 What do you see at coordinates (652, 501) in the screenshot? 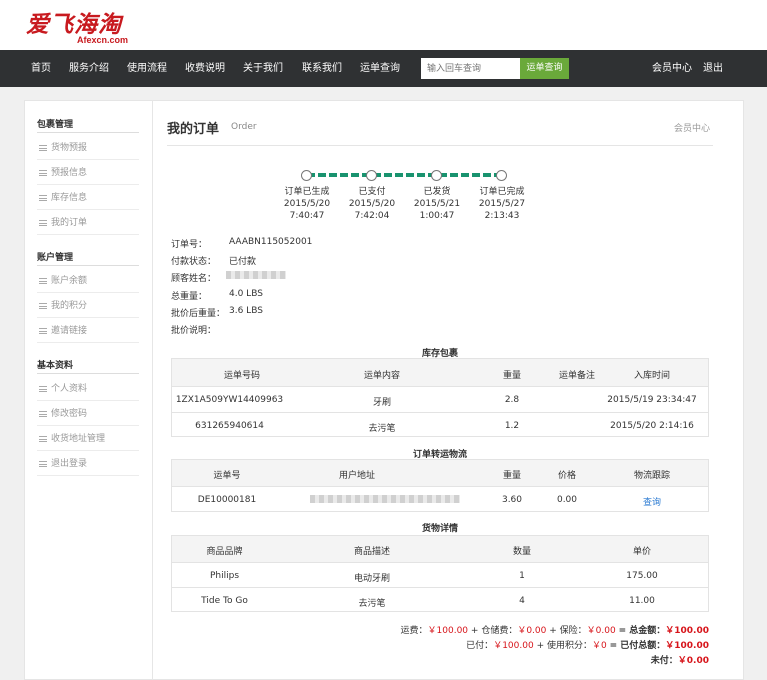
I see `track-link: 查询` at bounding box center [652, 501].